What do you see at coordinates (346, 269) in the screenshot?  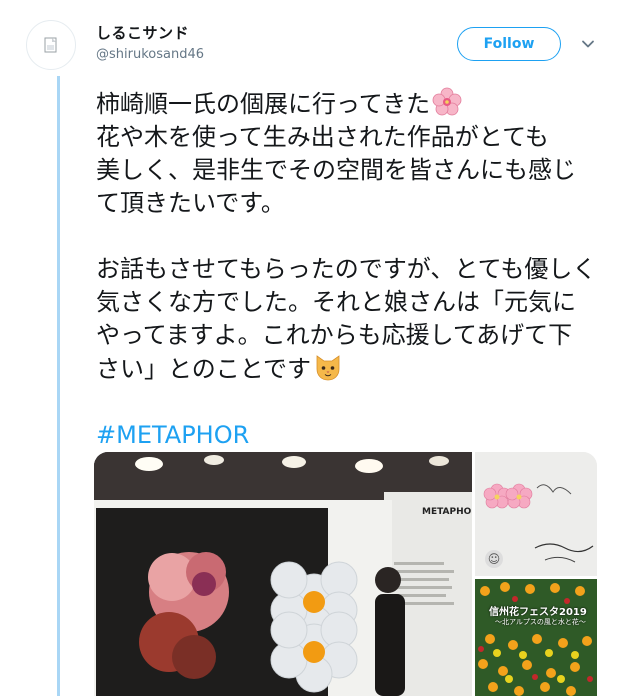 I see `tweet-line: お話もさせてもらったのですが、とても優しく` at bounding box center [346, 269].